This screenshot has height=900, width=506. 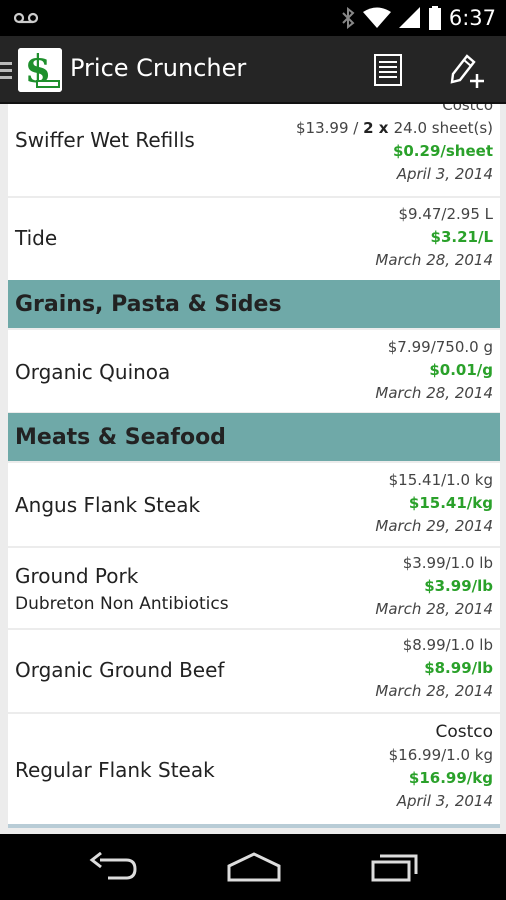 What do you see at coordinates (254, 826) in the screenshot?
I see `list-divider` at bounding box center [254, 826].